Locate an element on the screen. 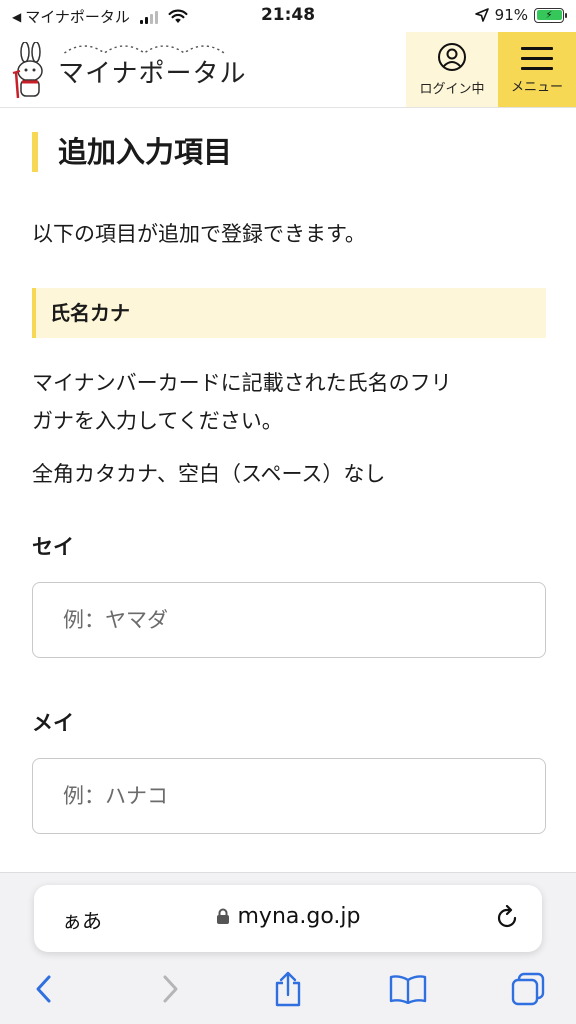 This screenshot has width=576, height=1024. share-icon is located at coordinates (288, 989).